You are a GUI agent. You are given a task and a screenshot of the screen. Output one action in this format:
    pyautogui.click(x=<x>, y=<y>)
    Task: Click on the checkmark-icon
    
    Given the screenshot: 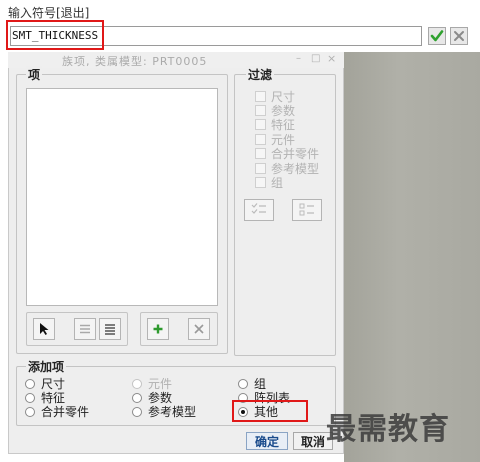 What is the action you would take?
    pyautogui.click(x=437, y=36)
    